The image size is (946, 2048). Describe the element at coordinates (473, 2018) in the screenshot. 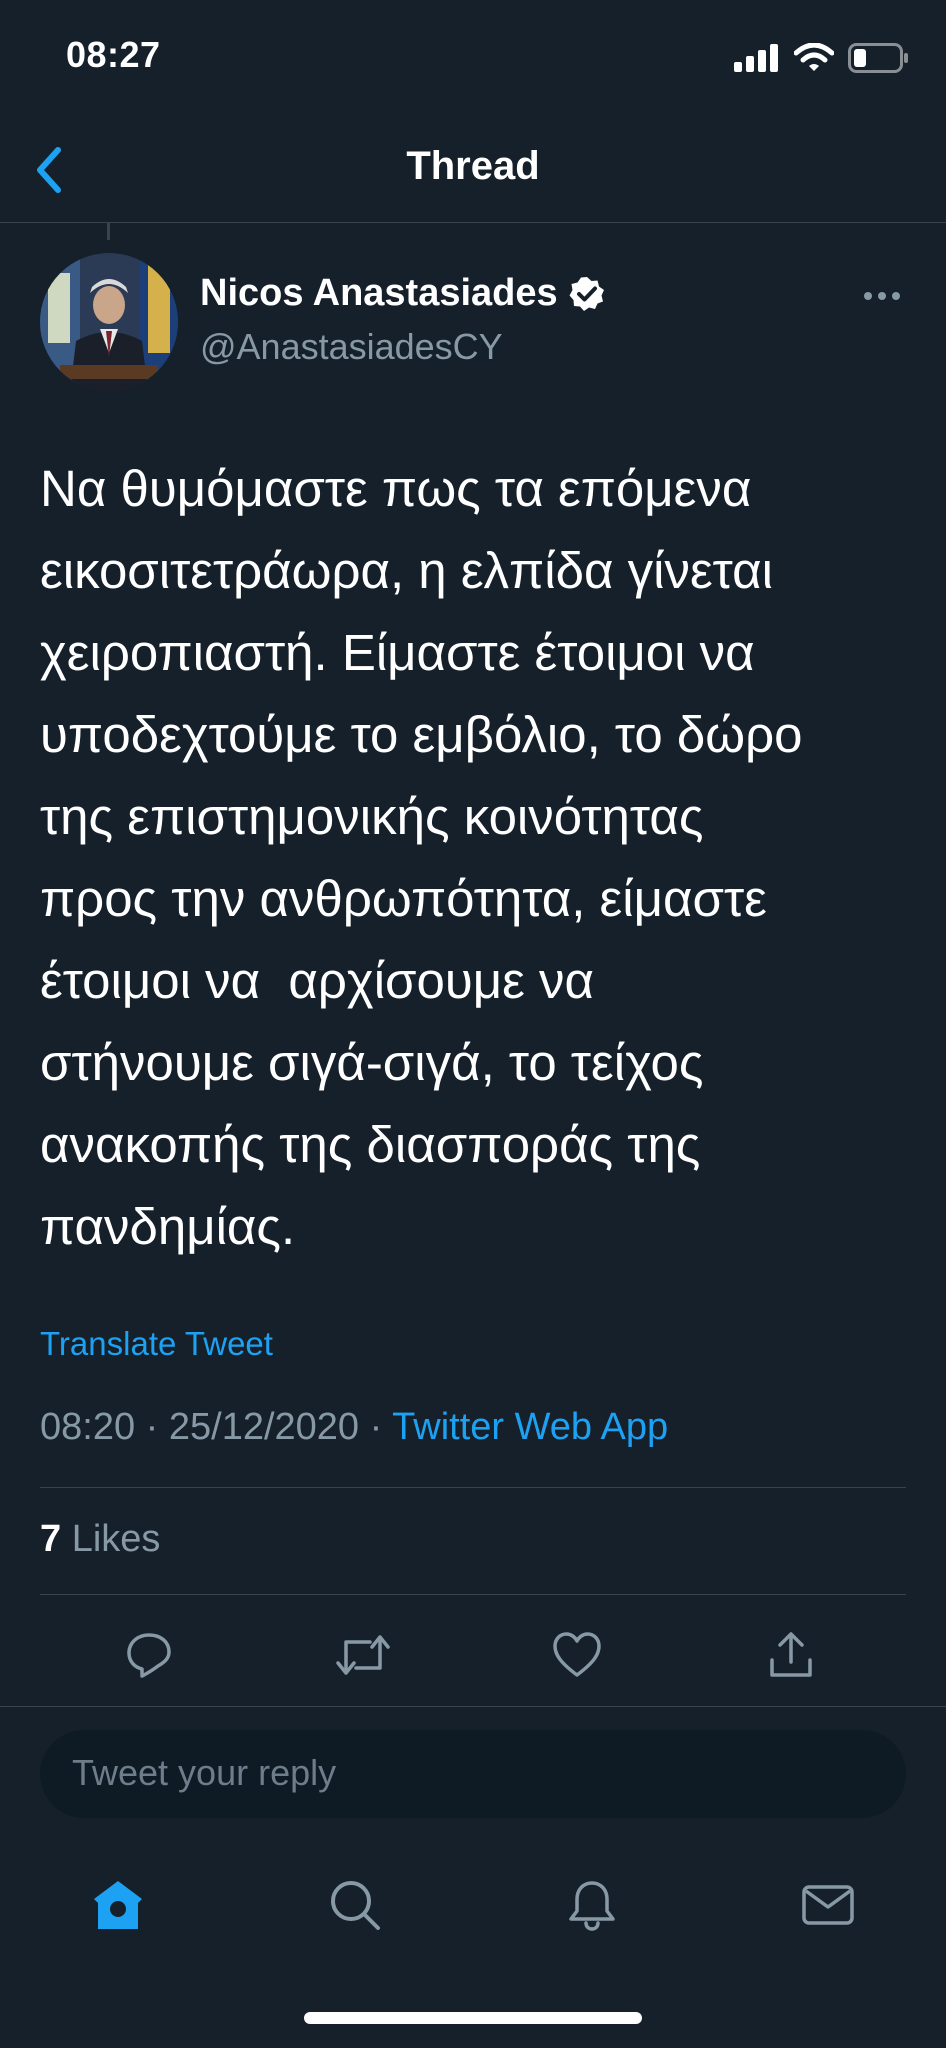

I see `home-indicator` at that location.